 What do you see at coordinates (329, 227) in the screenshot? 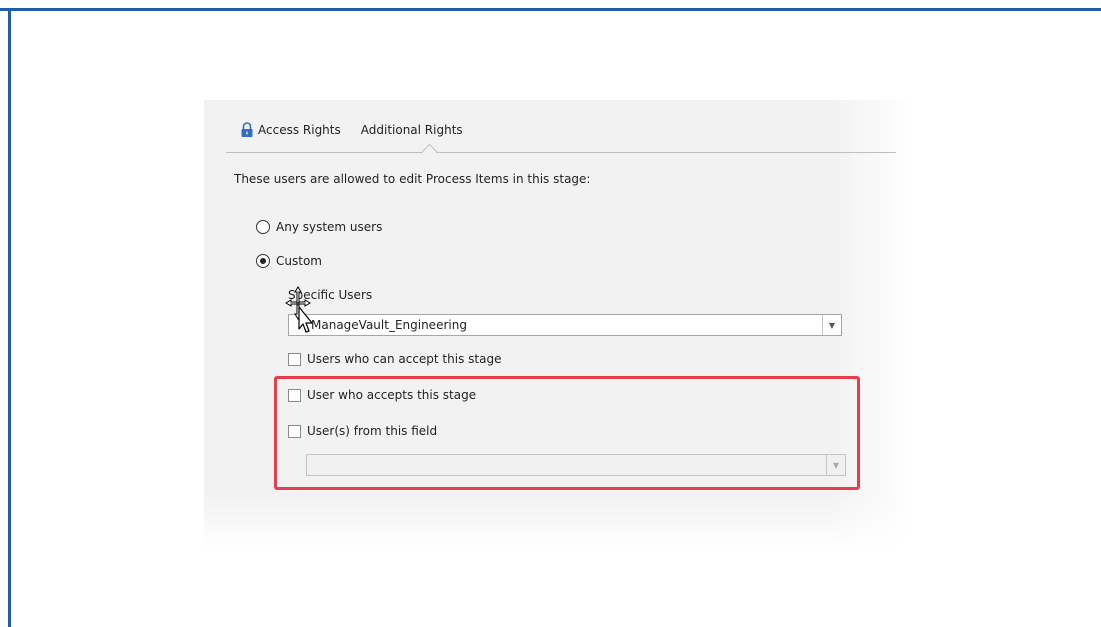
I see `any-system-users-label: Any system users` at bounding box center [329, 227].